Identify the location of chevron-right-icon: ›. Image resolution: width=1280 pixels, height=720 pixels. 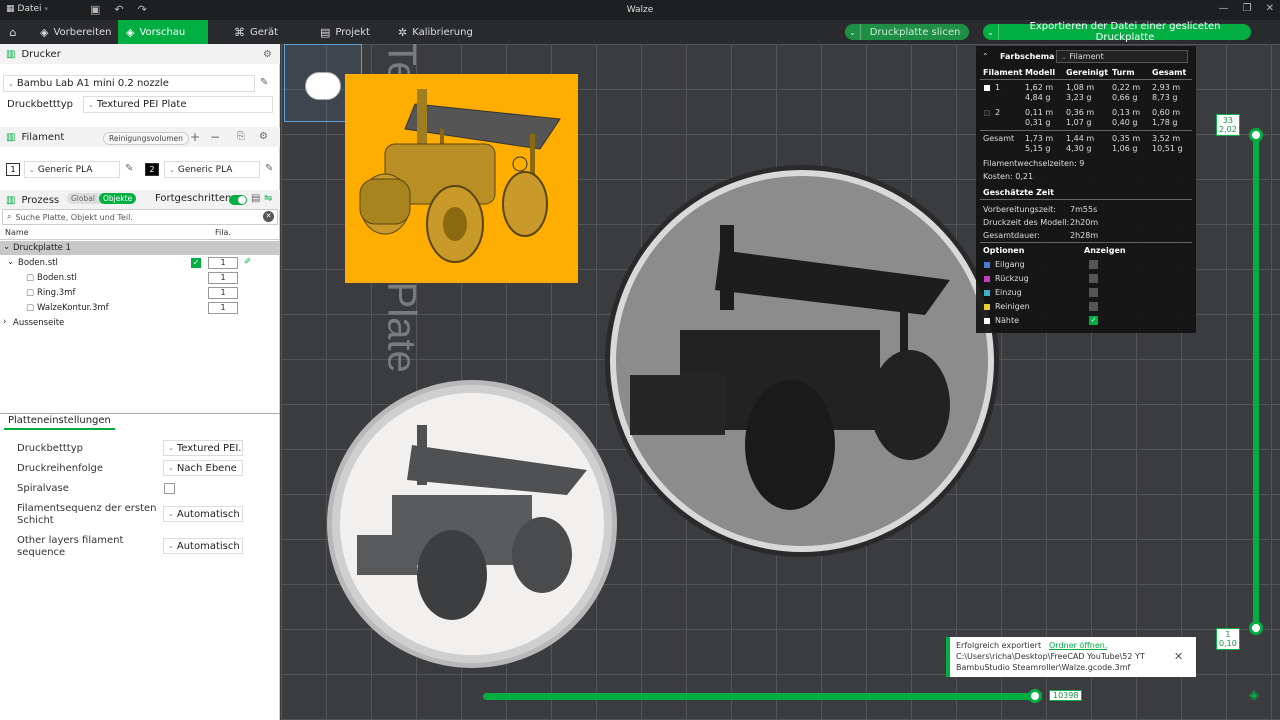
(4, 322).